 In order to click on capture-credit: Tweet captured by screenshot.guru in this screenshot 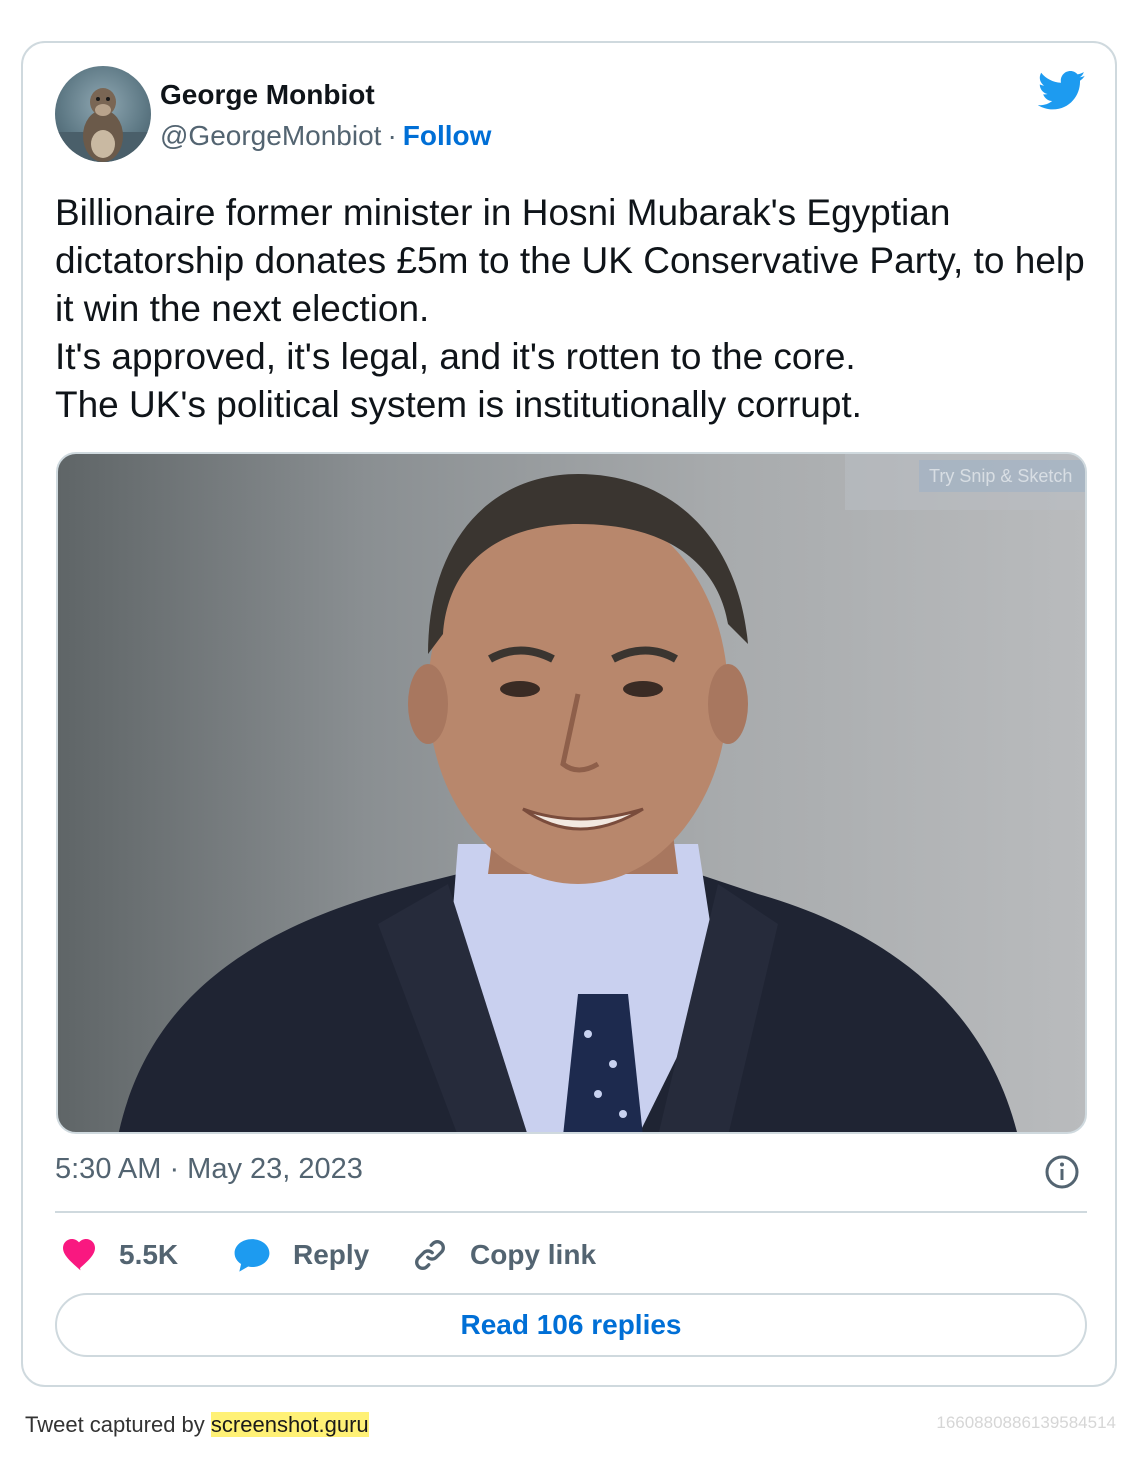, I will do `click(197, 1425)`.